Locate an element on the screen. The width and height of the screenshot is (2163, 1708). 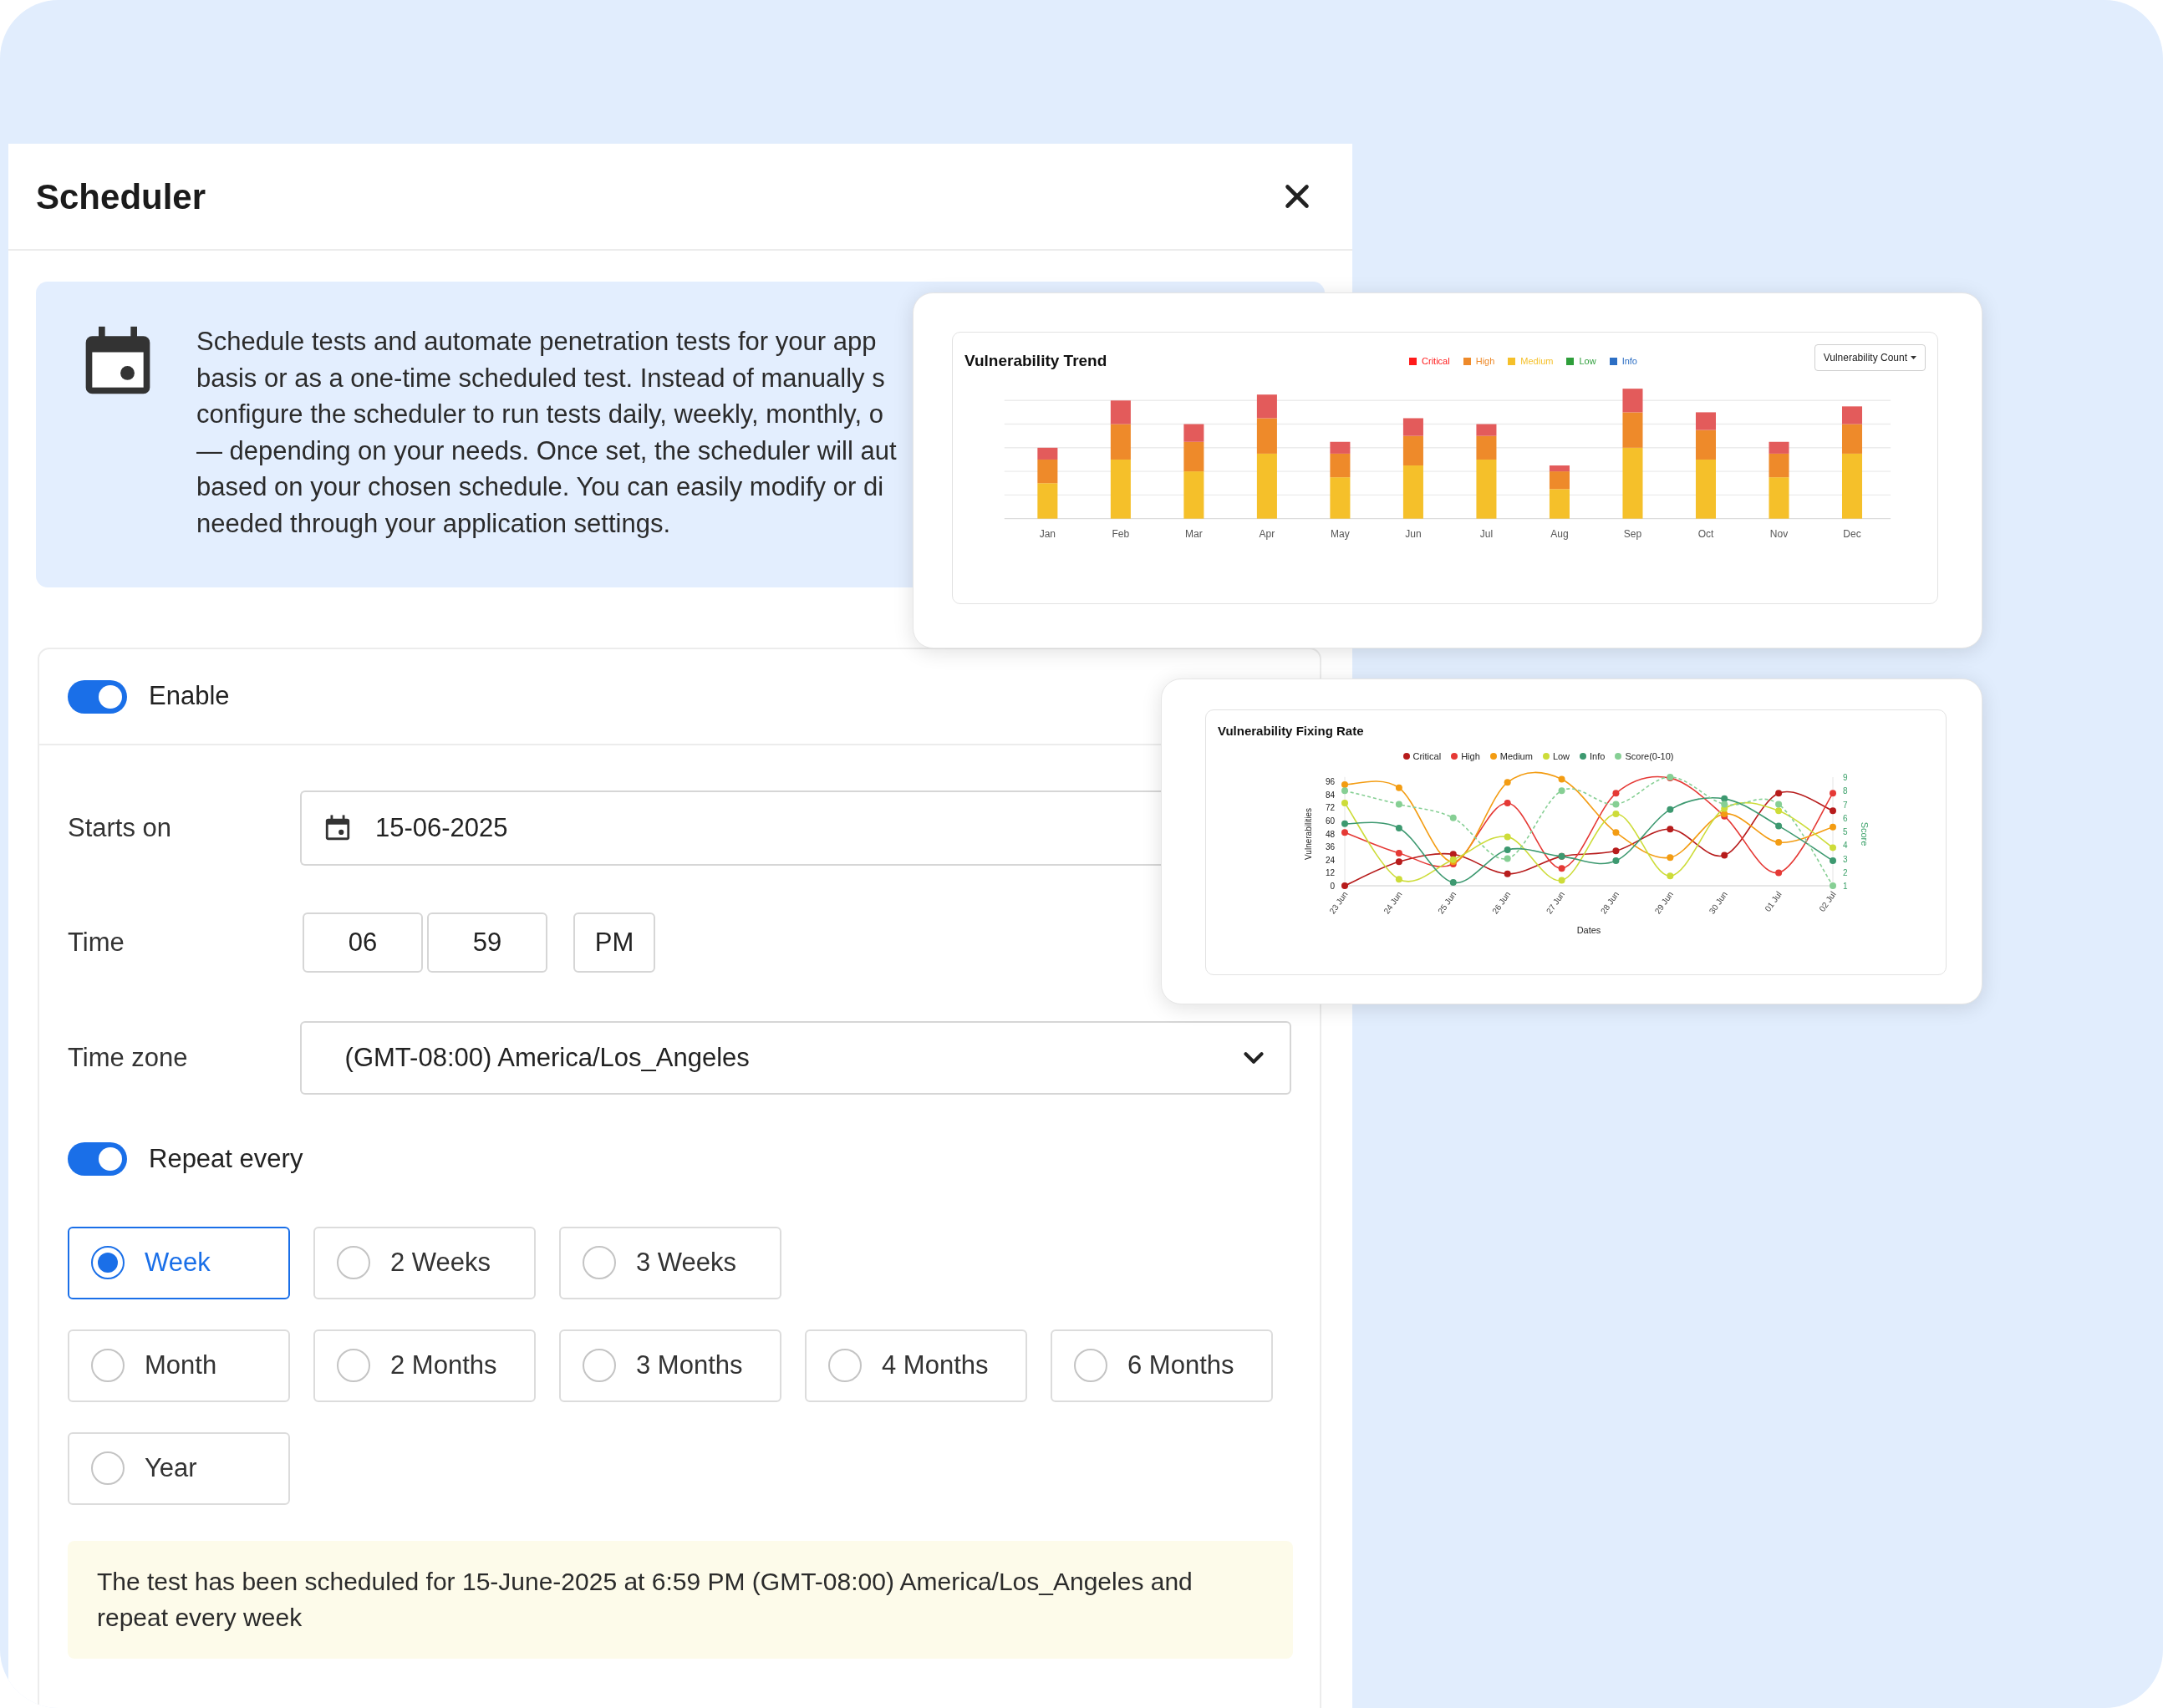
date-field: 15-06-2025 is located at coordinates (731, 828).